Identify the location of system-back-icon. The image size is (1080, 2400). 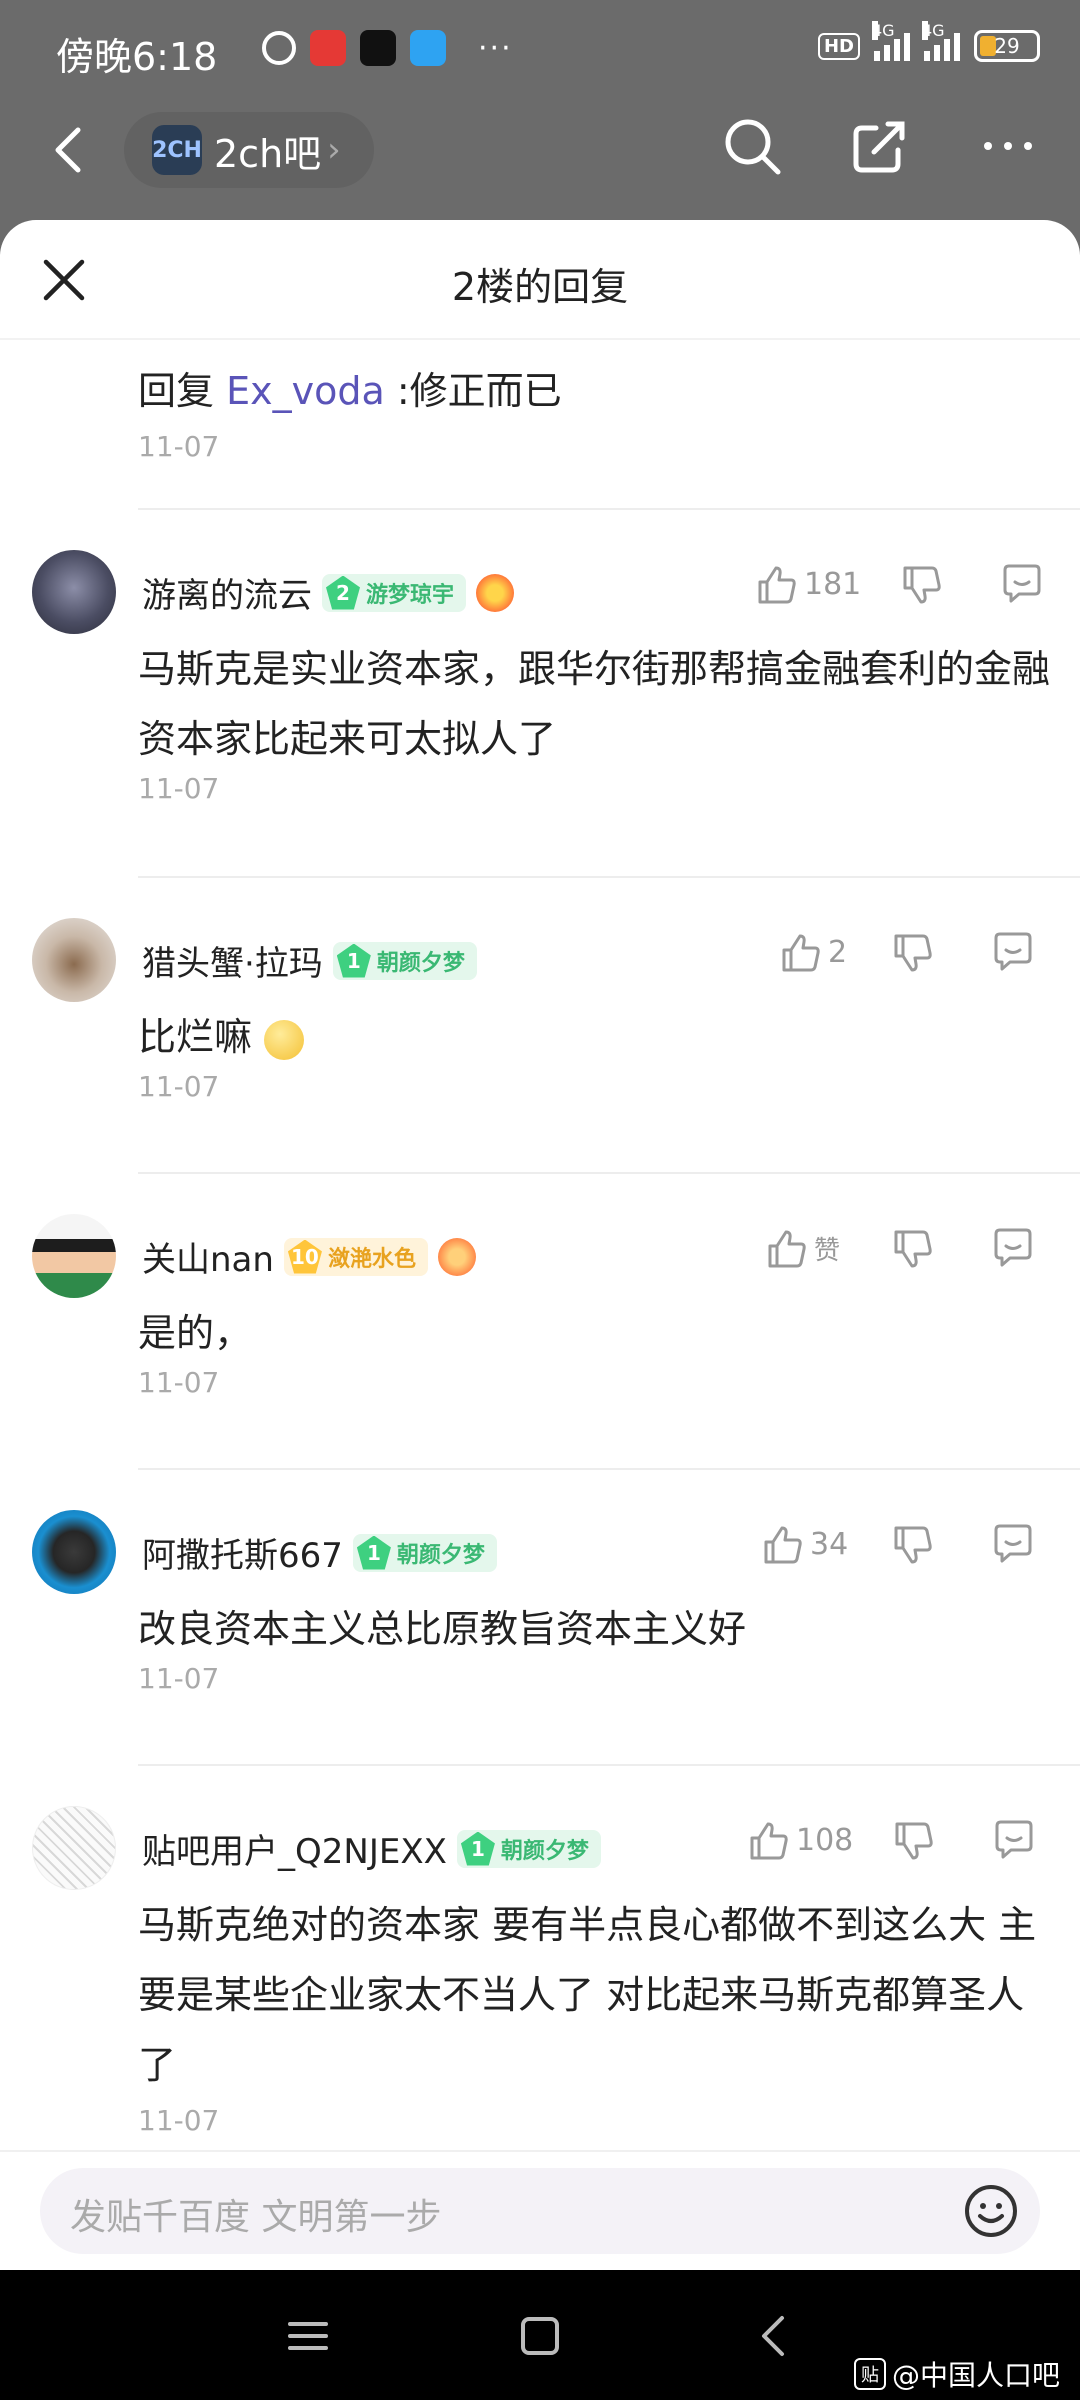
(774, 2336).